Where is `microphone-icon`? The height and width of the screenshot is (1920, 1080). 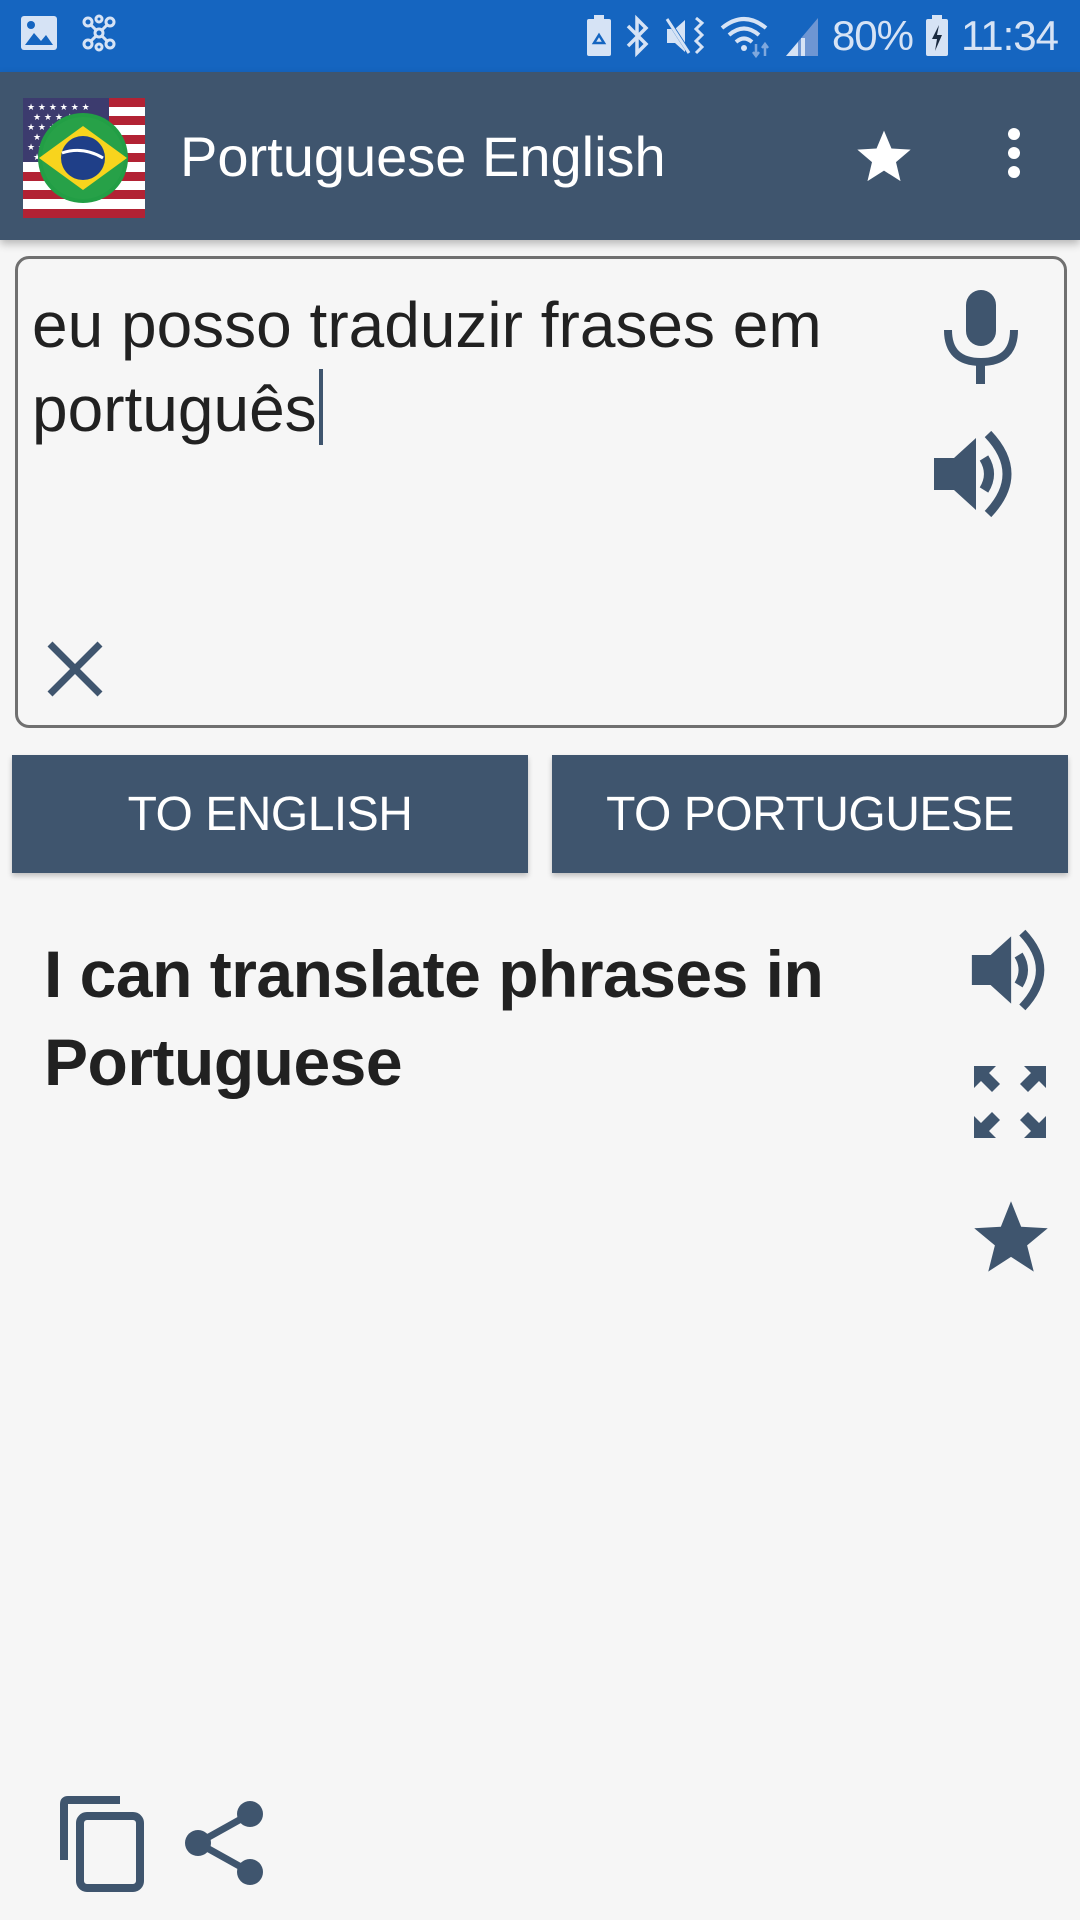
microphone-icon is located at coordinates (982, 338).